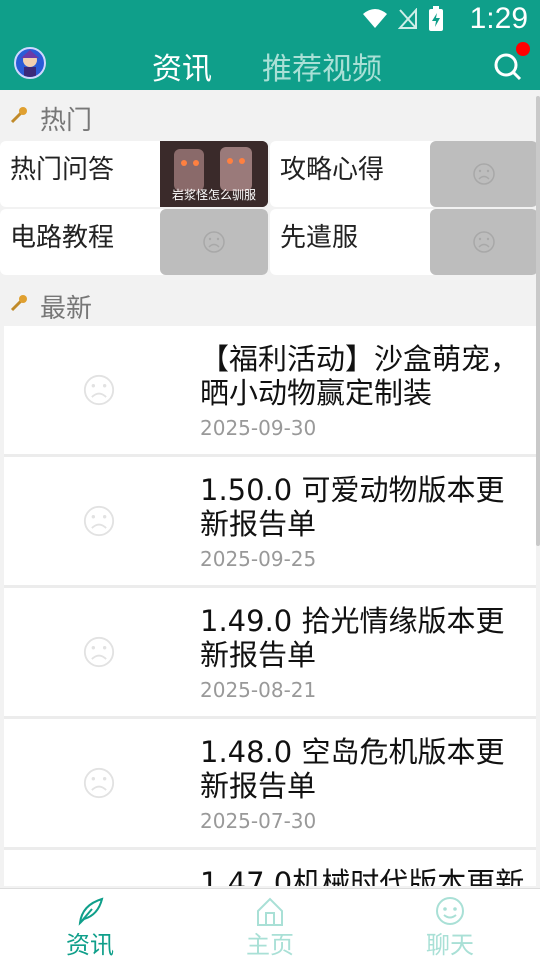  I want to click on news-date: 2025-08-21, so click(258, 690).